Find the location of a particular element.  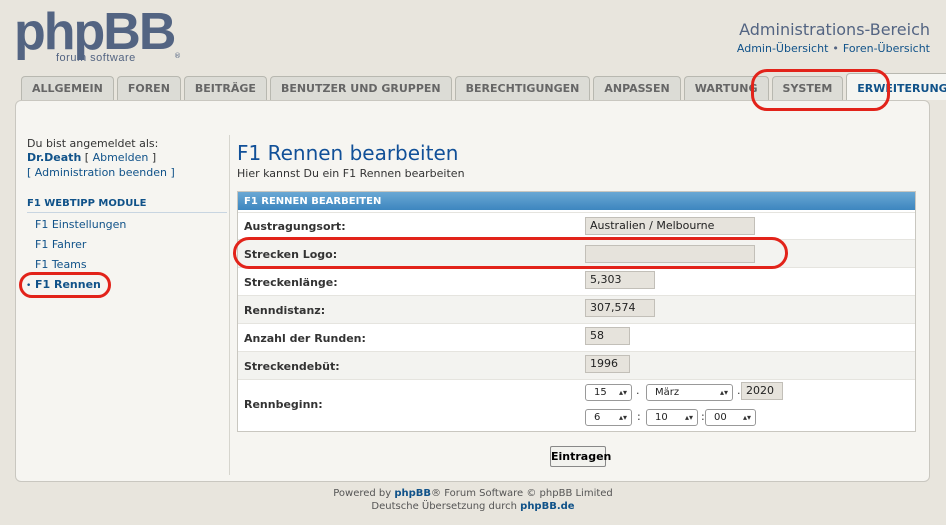

module-heading: F1 WEBTIPP MODULE is located at coordinates (127, 205).